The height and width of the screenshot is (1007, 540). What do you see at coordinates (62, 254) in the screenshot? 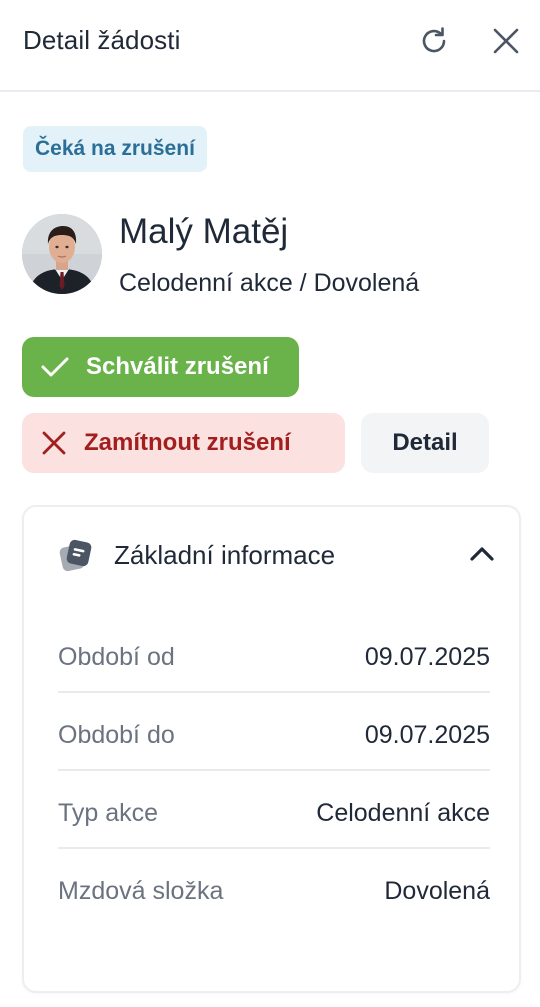
I see `avatar` at bounding box center [62, 254].